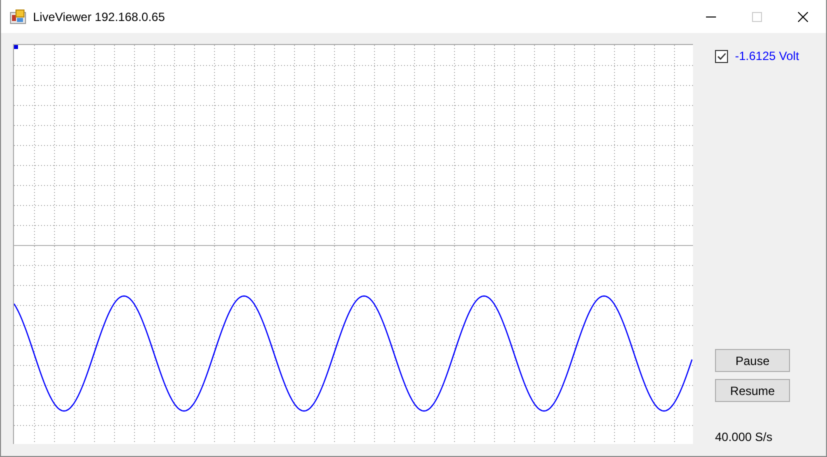 This screenshot has height=457, width=827. Describe the element at coordinates (16, 47) in the screenshot. I see `marker-icon` at that location.